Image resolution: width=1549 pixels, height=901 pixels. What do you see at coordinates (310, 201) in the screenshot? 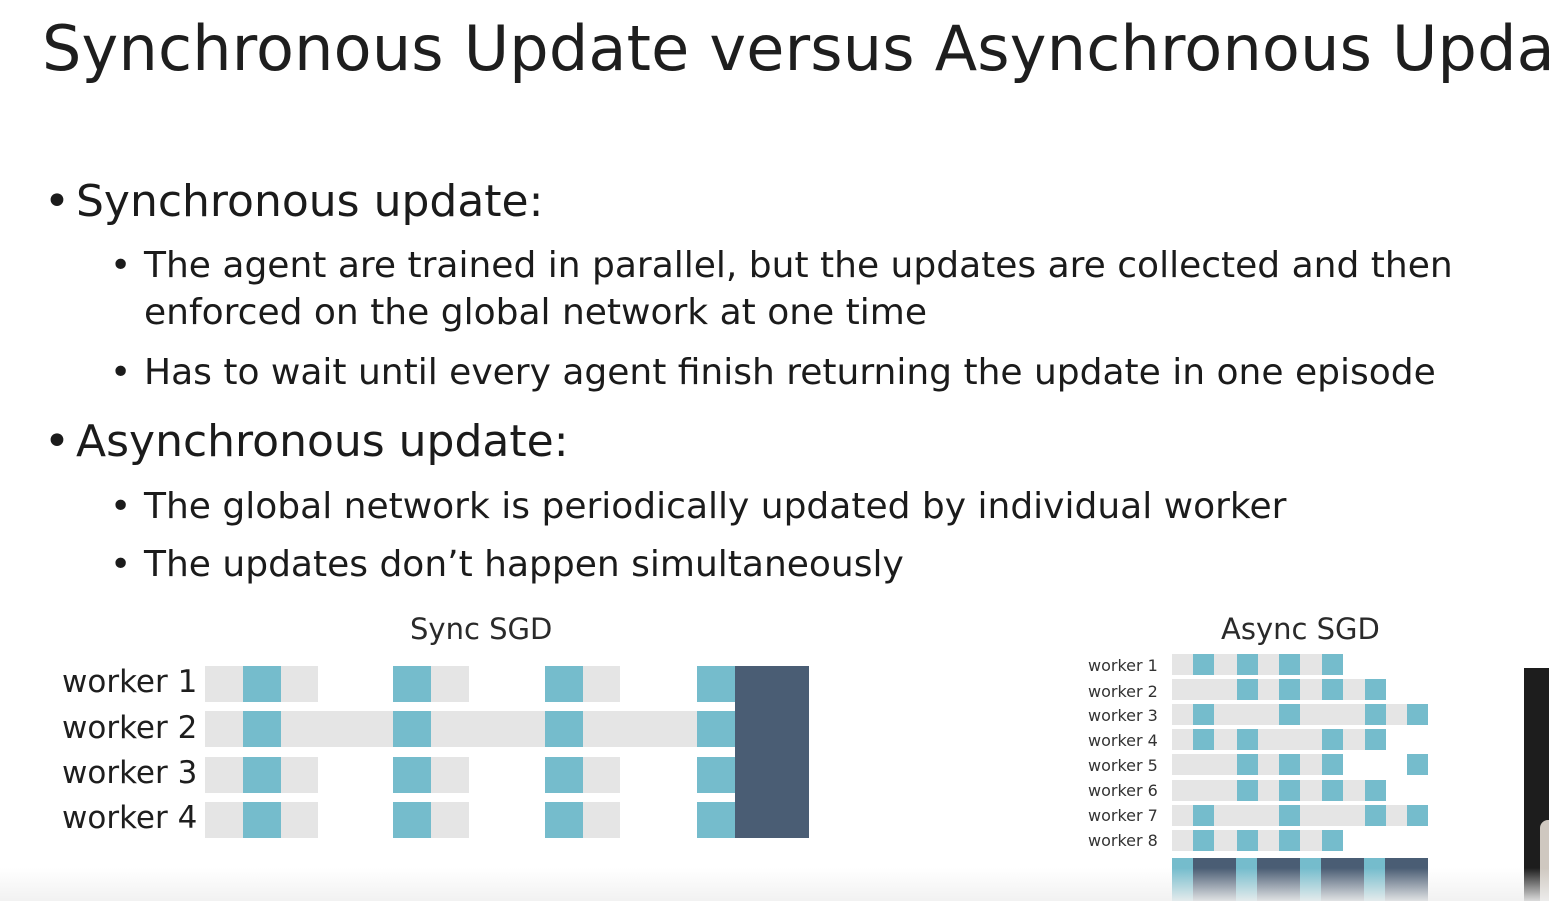
I see `bullet-label: Synchronous update:` at bounding box center [310, 201].